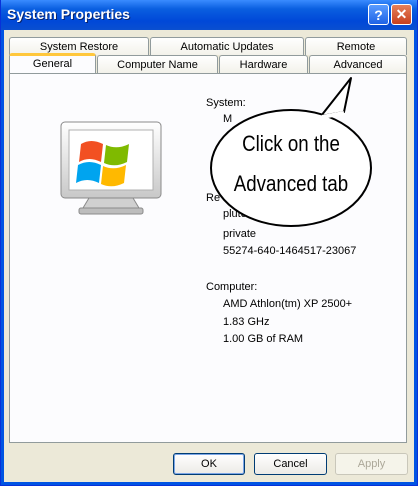 This screenshot has width=418, height=487. I want to click on close-button: ✕, so click(401, 14).